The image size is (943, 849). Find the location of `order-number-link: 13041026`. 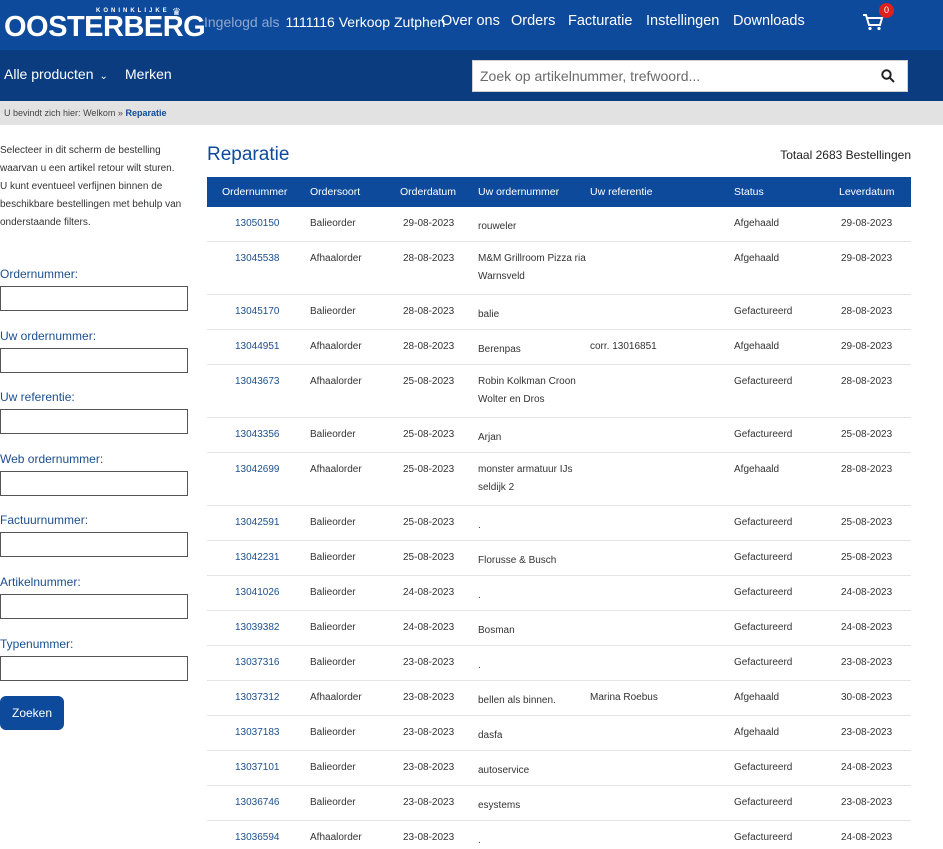

order-number-link: 13041026 is located at coordinates (257, 592).